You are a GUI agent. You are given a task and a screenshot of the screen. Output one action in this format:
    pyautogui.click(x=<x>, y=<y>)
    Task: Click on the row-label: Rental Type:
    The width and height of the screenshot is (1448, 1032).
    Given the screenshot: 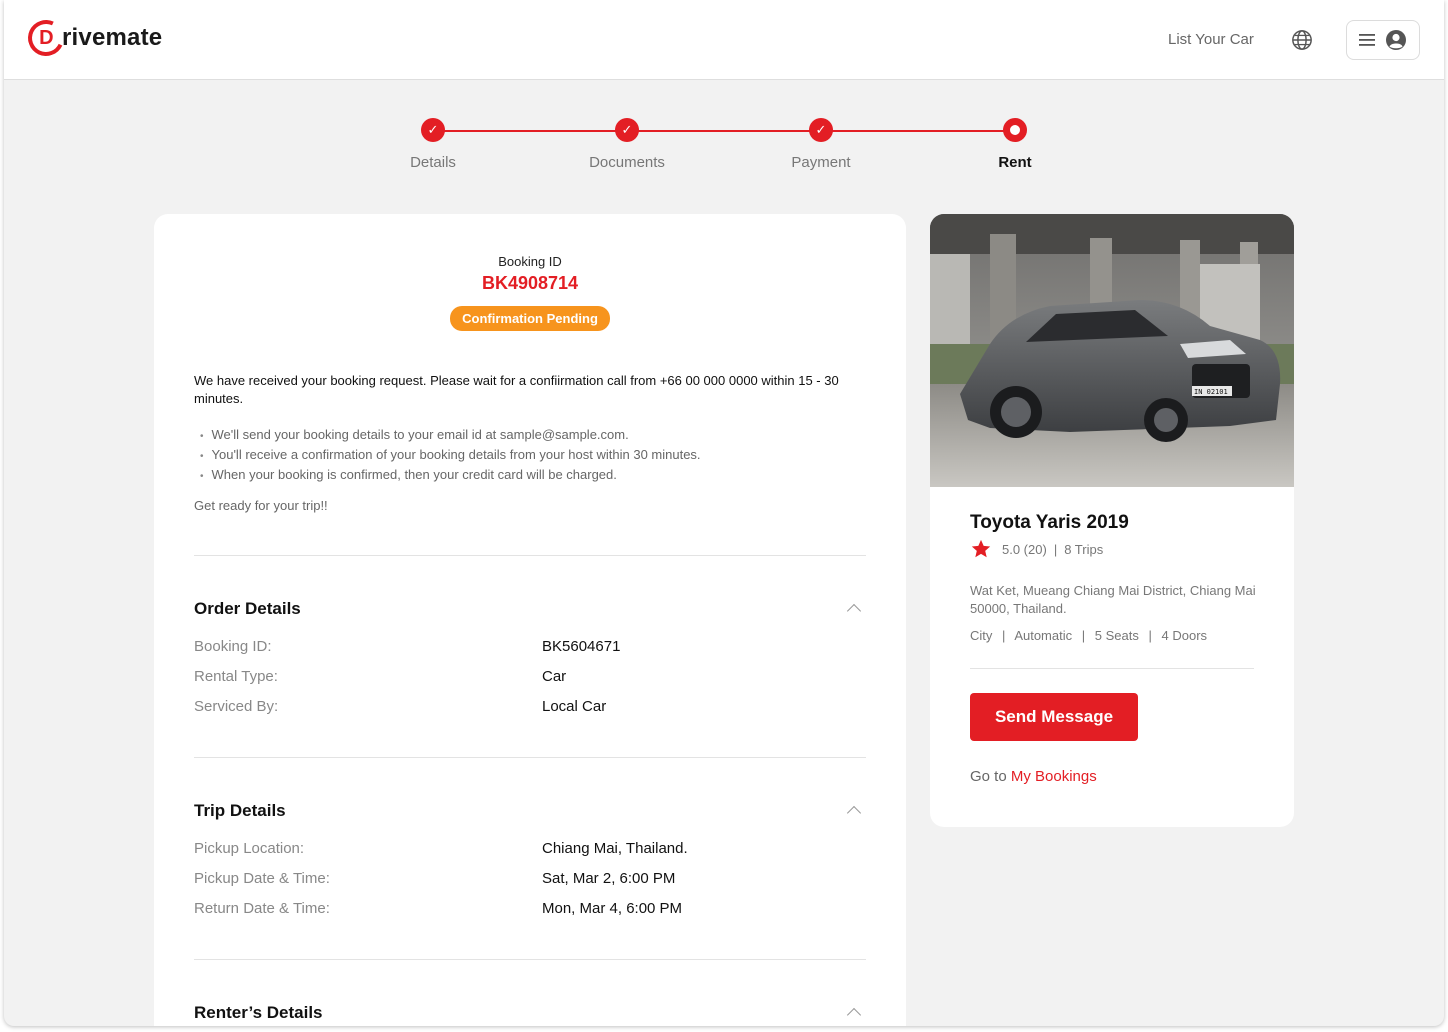 What is the action you would take?
    pyautogui.click(x=236, y=676)
    